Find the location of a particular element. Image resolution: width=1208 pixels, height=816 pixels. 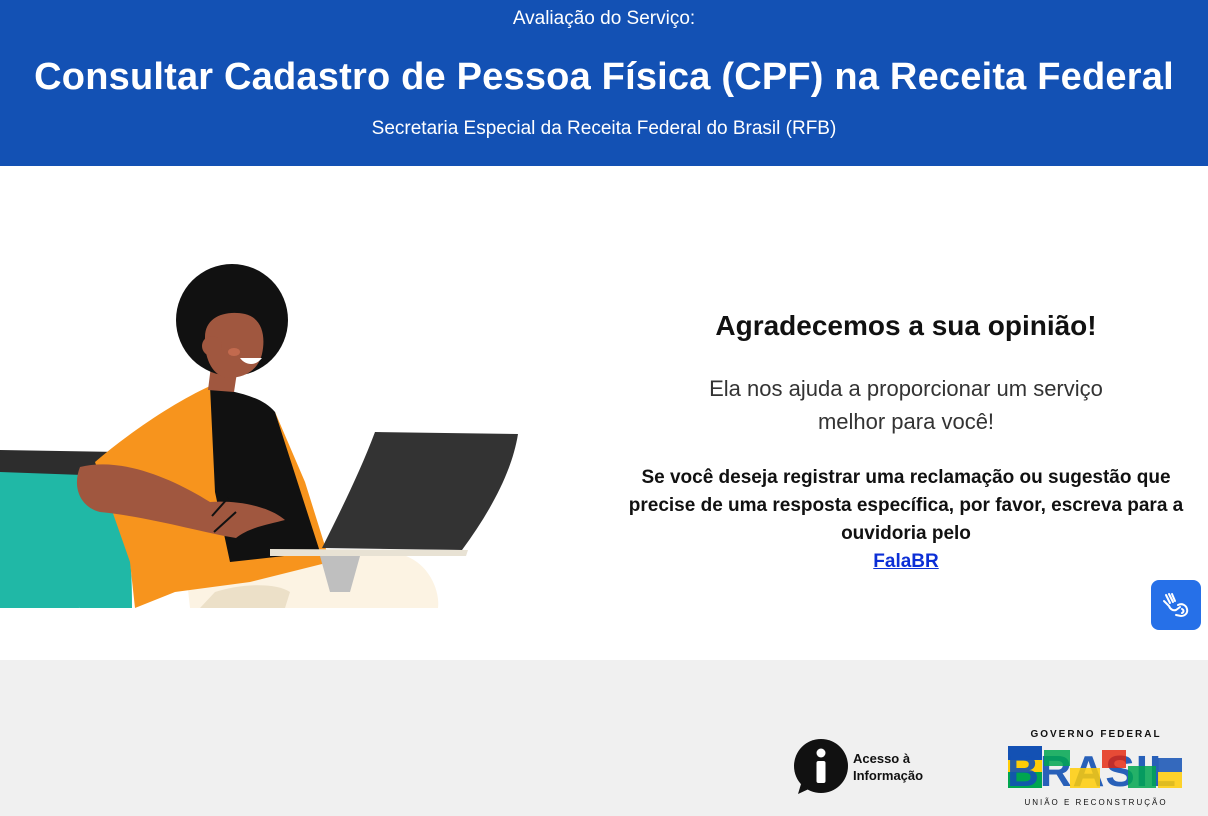

accessibility-libras-button is located at coordinates (1176, 605).